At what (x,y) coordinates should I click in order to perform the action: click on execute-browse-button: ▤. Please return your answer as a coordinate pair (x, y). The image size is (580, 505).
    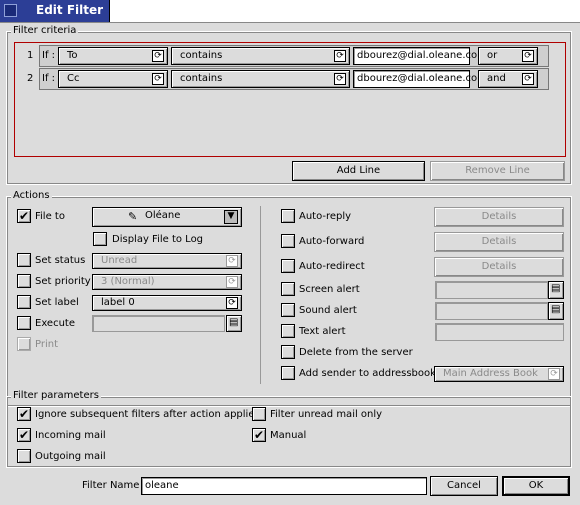
    Looking at the image, I should click on (234, 323).